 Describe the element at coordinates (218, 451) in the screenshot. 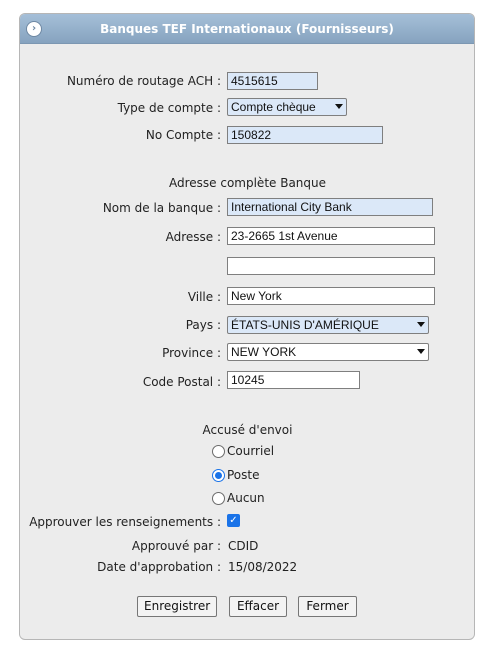

I see `radio-courriel-control` at that location.